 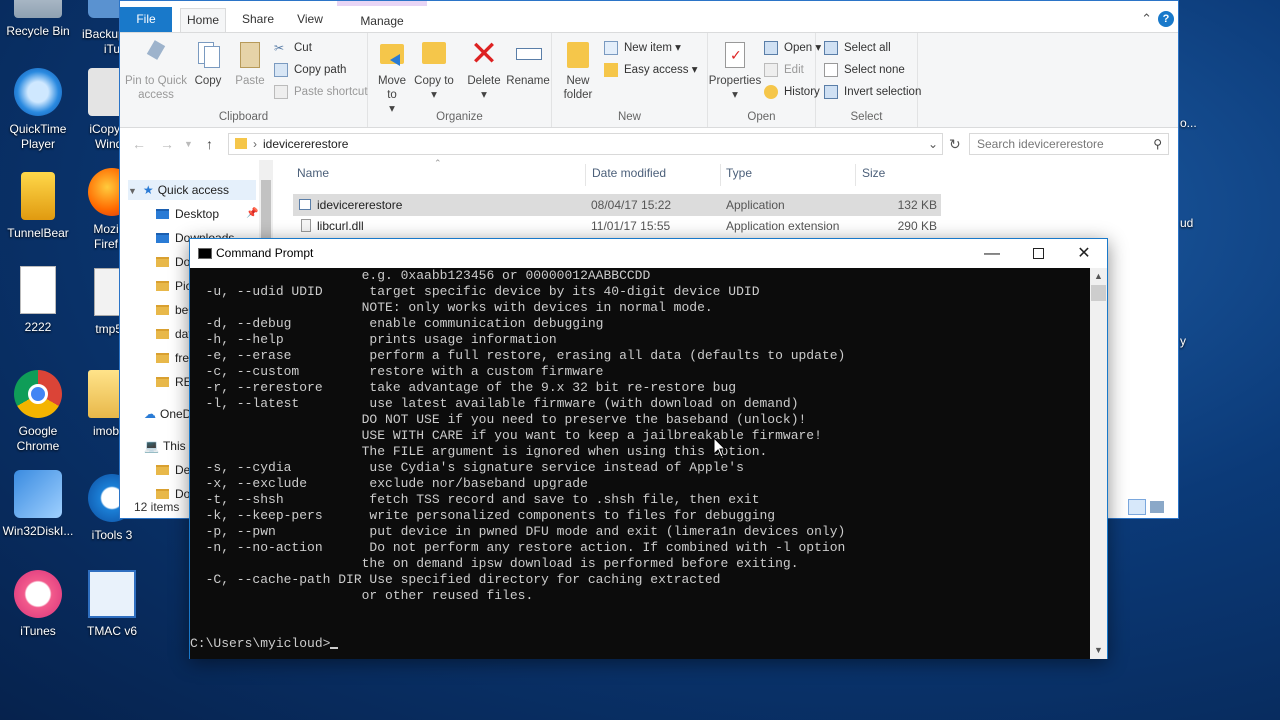 I want to click on invert-selection-icon, so click(x=831, y=92).